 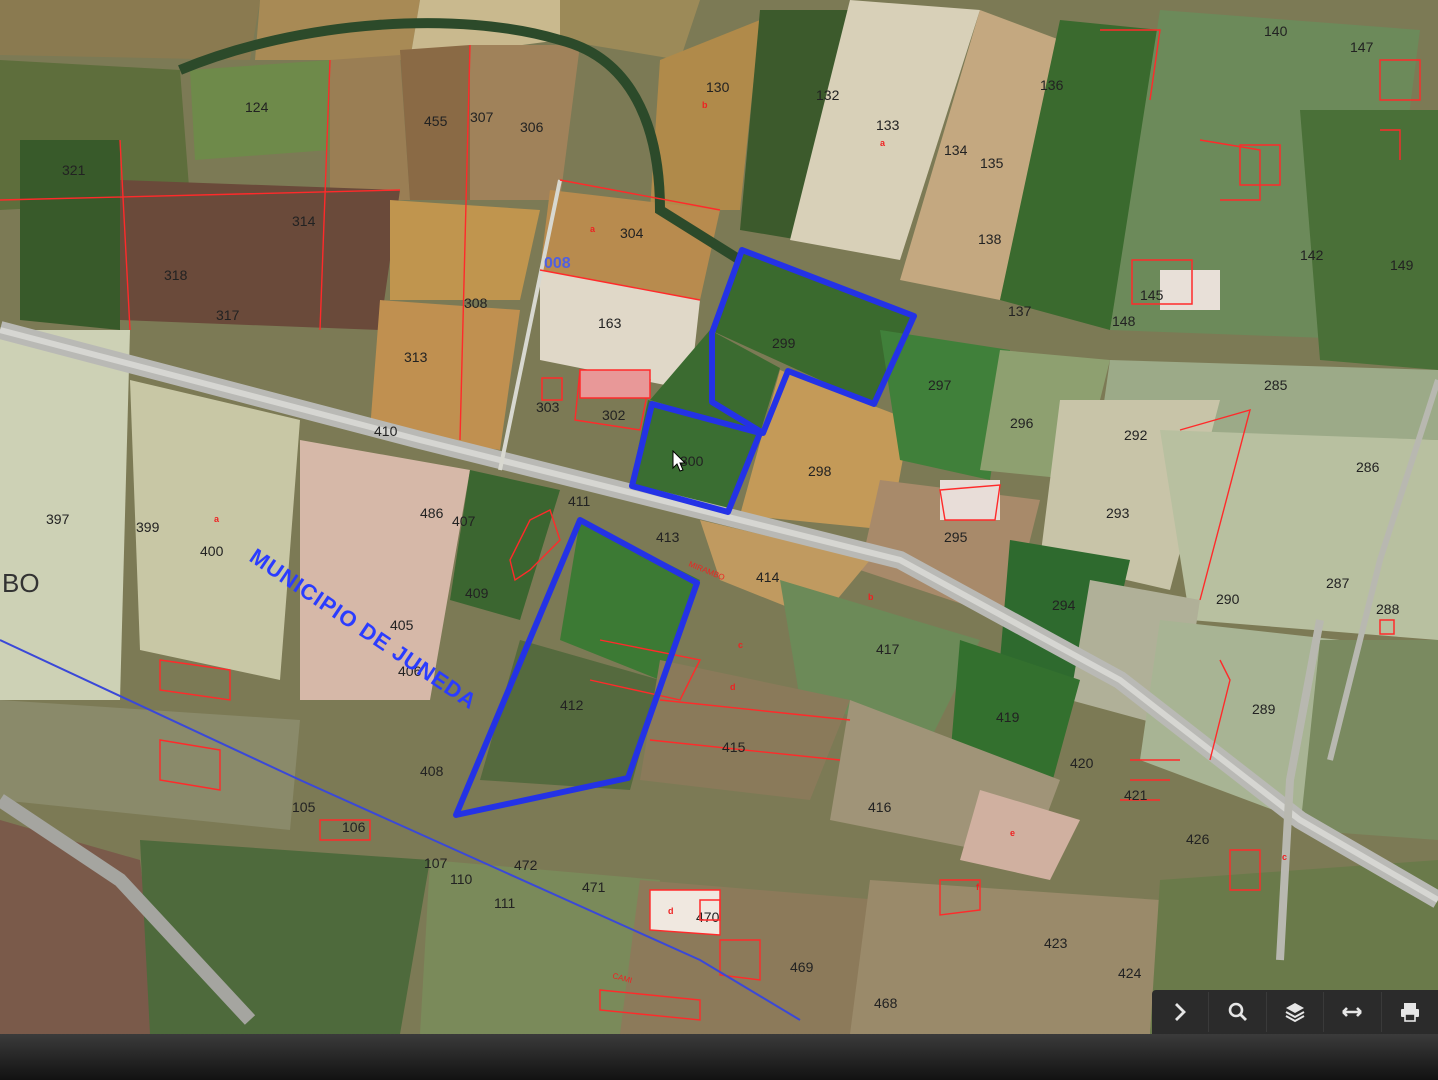 I want to click on parcel-label: 318, so click(x=176, y=275).